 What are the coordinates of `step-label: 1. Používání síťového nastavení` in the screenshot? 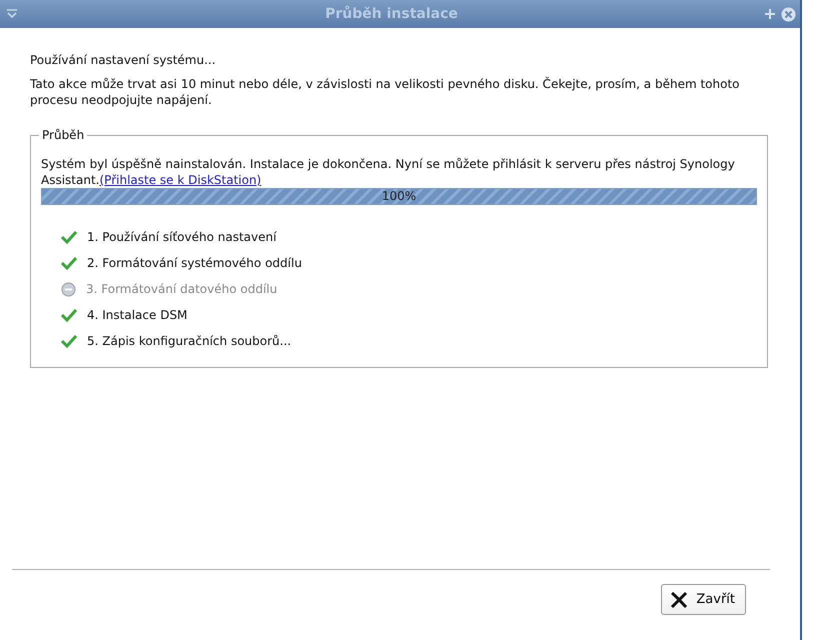 It's located at (181, 237).